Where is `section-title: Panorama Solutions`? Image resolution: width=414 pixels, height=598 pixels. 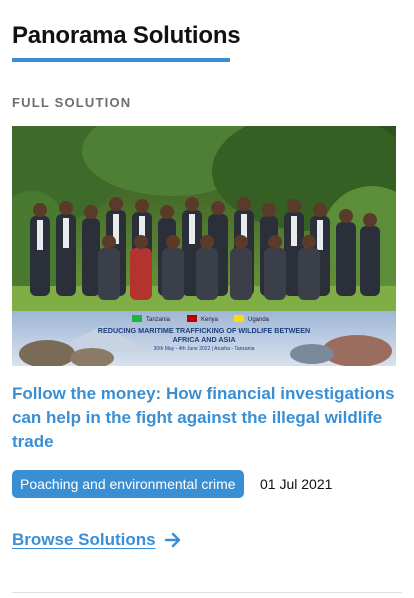 section-title: Panorama Solutions is located at coordinates (126, 35).